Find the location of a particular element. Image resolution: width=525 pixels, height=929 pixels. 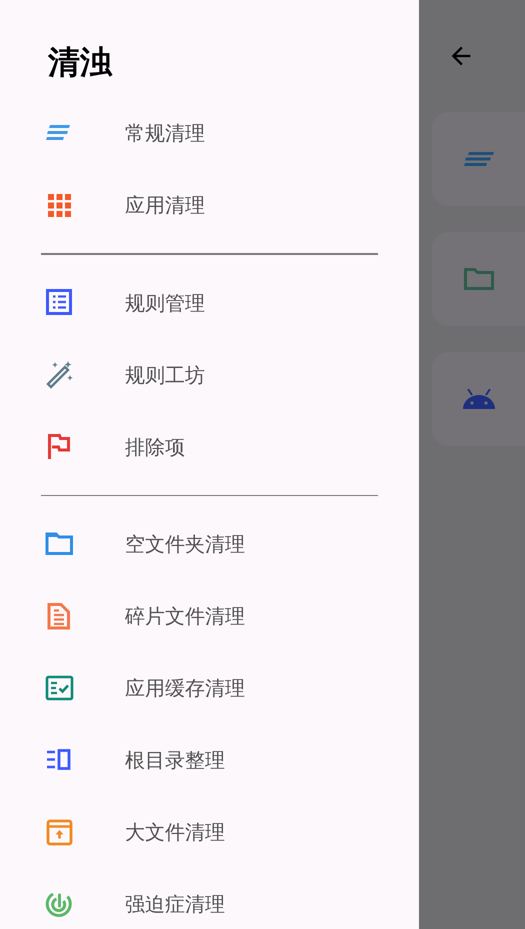

drawer-item: 根目录整理 is located at coordinates (209, 760).